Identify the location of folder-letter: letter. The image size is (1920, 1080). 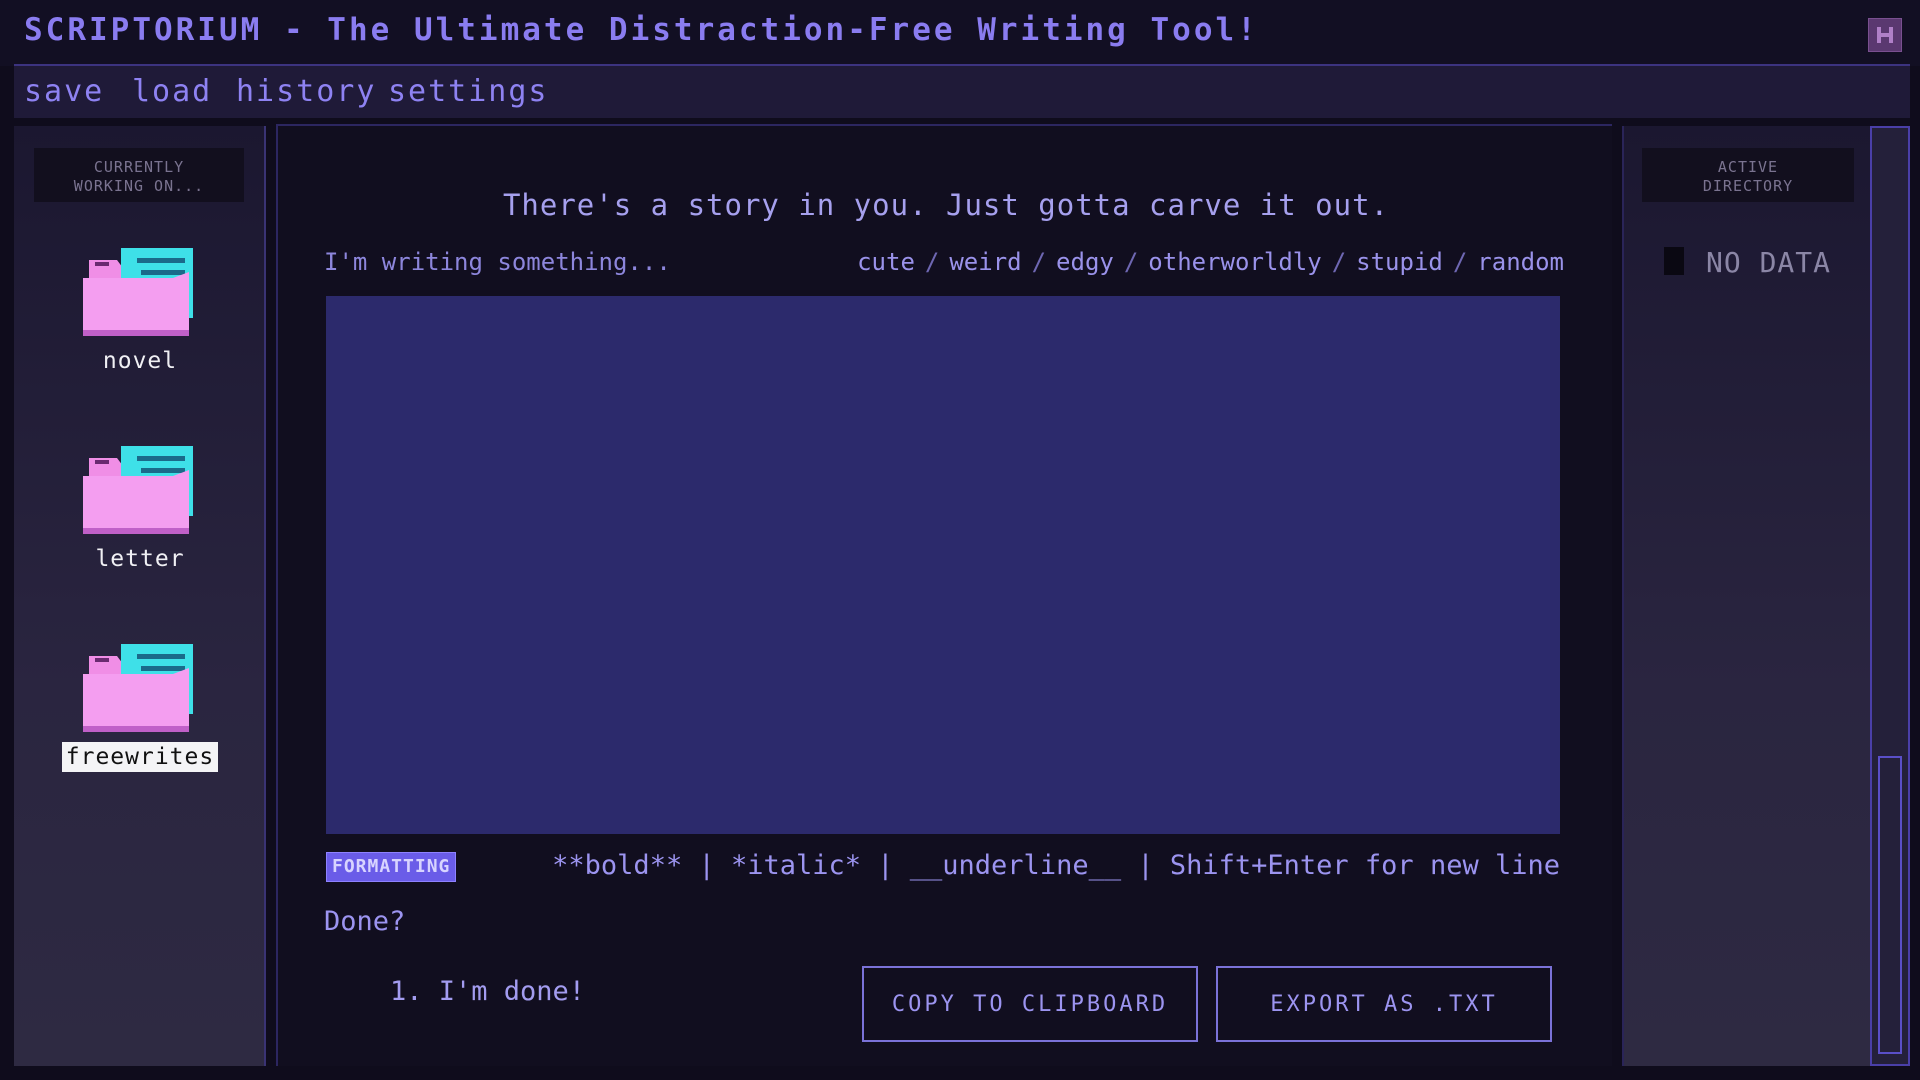
(140, 507).